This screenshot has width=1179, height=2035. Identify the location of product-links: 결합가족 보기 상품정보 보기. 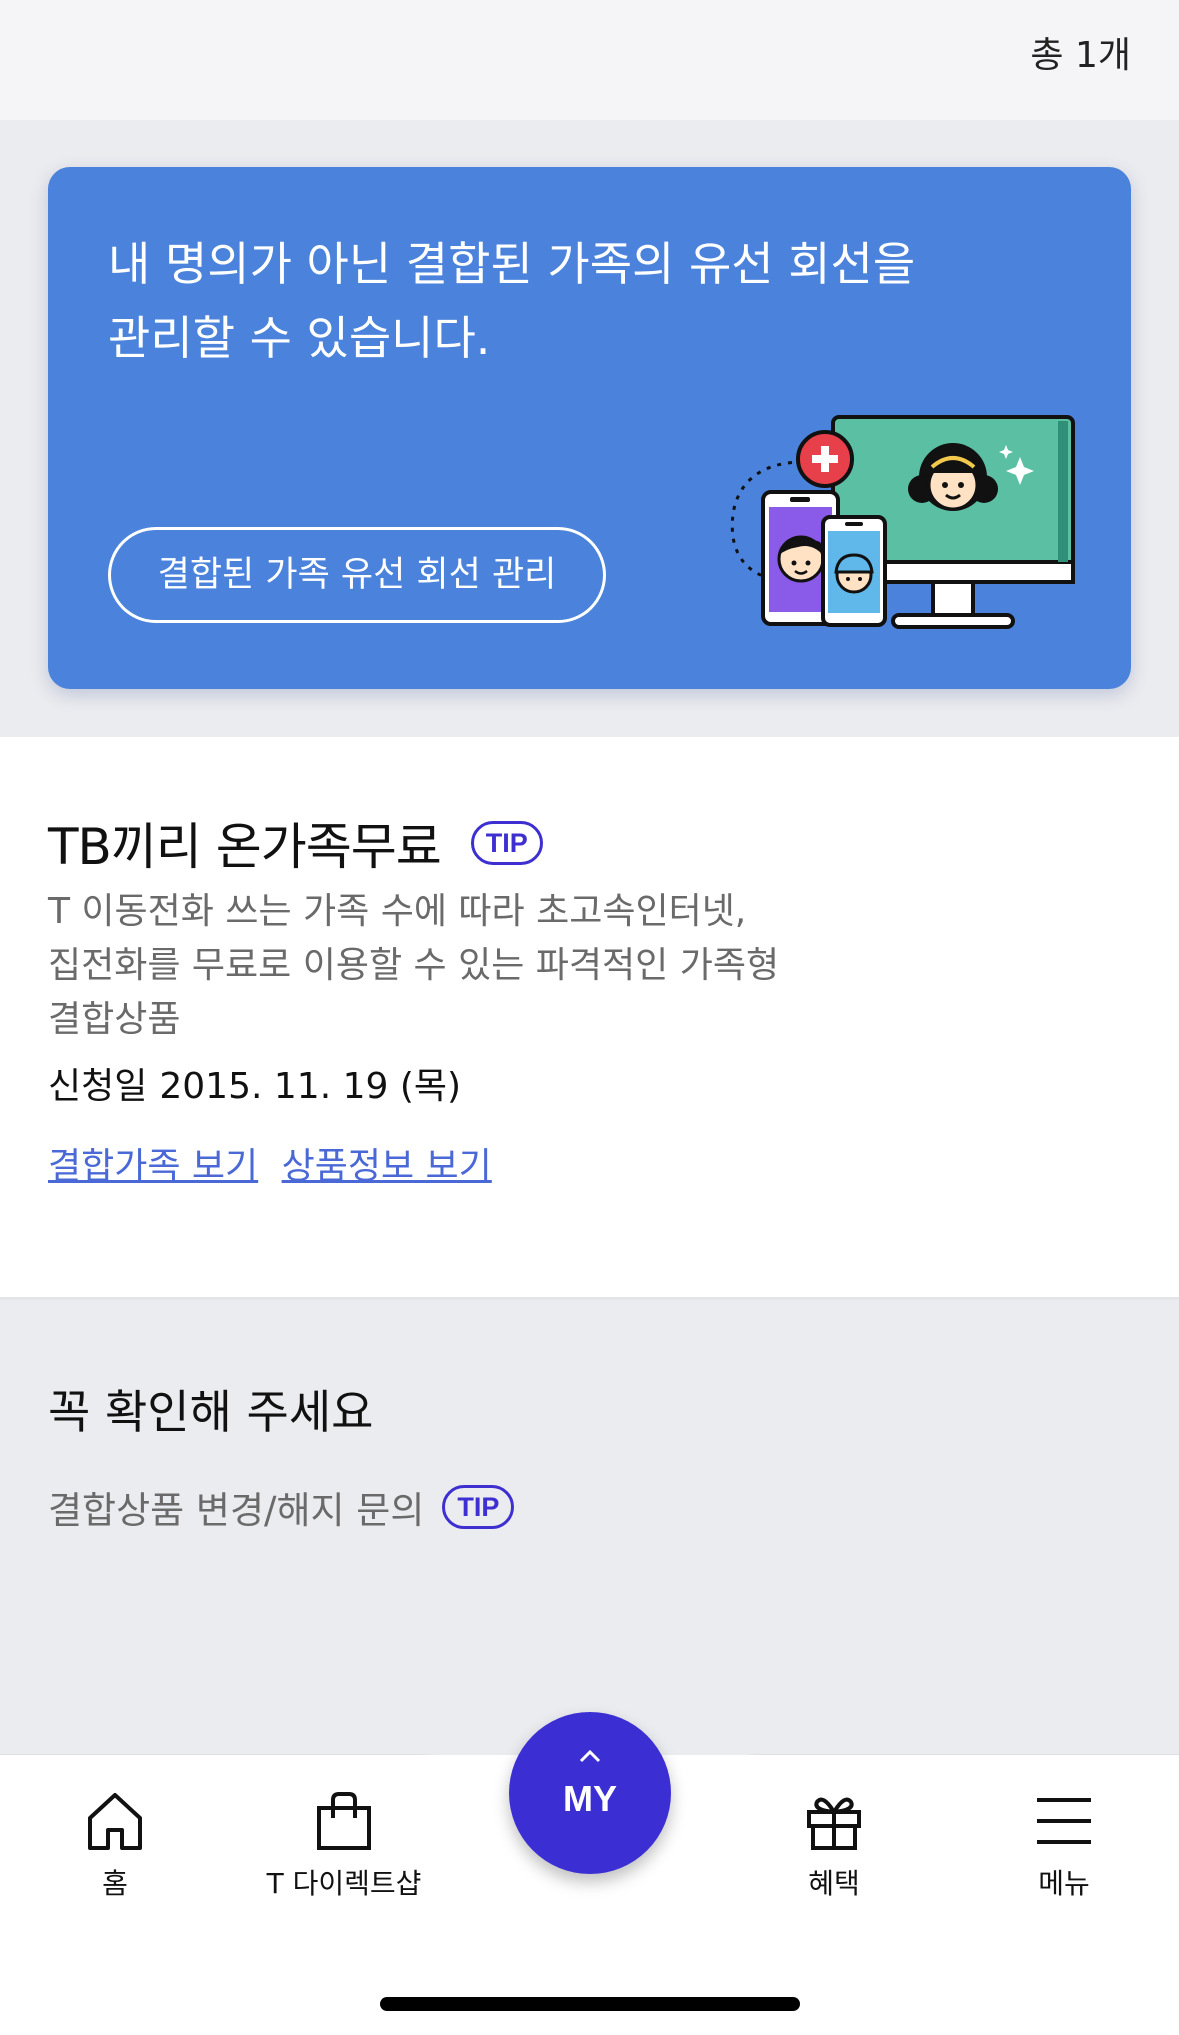
(276, 1163).